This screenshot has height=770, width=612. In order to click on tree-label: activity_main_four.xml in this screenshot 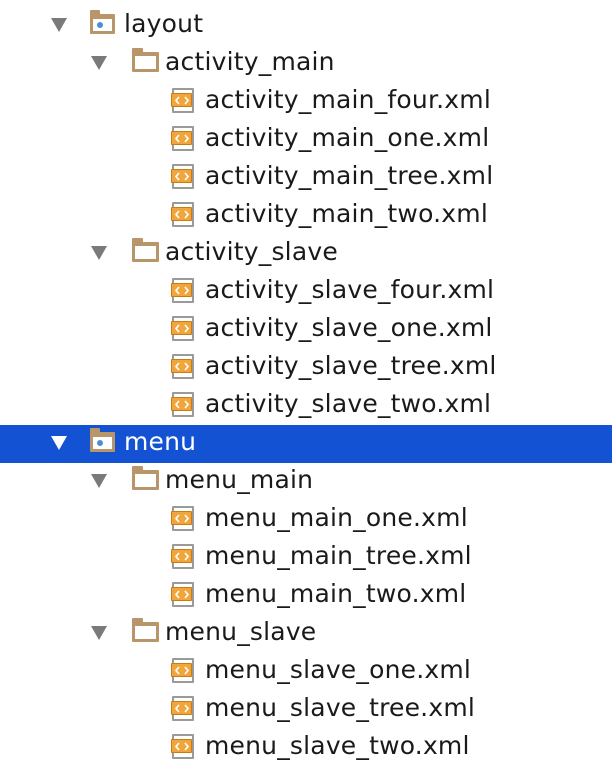, I will do `click(348, 99)`.